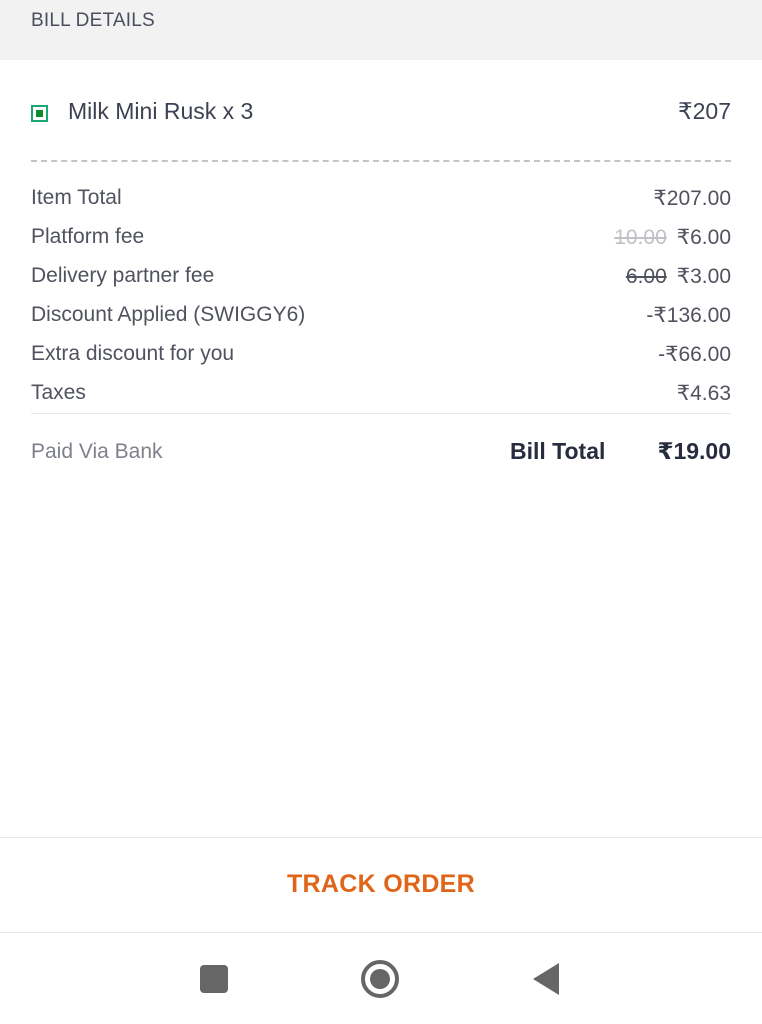  I want to click on line-value: ₹6.00, so click(703, 237).